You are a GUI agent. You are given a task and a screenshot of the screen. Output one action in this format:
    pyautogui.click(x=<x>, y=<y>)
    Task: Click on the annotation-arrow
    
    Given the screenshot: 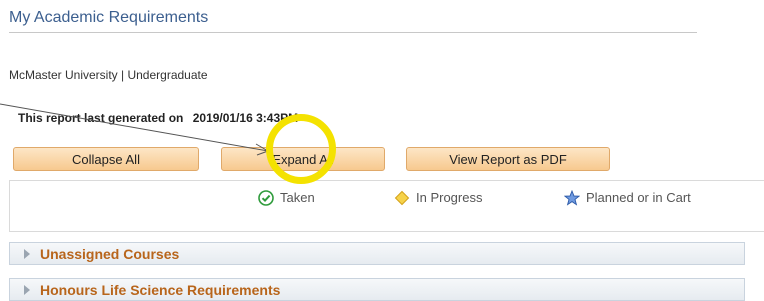 What is the action you would take?
    pyautogui.click(x=134, y=129)
    